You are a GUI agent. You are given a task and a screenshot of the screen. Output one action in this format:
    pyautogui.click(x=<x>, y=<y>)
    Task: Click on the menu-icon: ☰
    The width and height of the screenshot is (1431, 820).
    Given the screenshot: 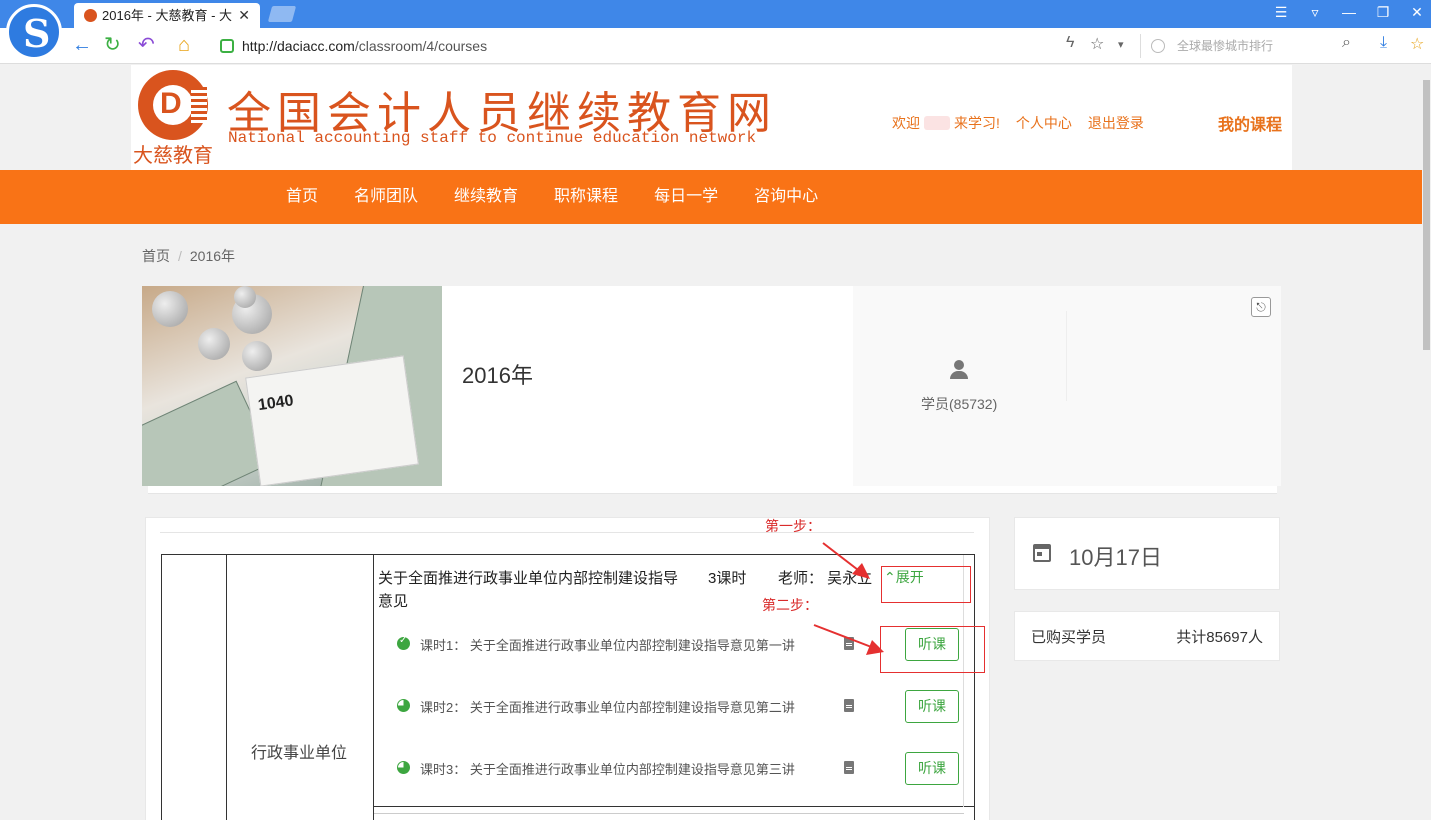 What is the action you would take?
    pyautogui.click(x=1281, y=12)
    